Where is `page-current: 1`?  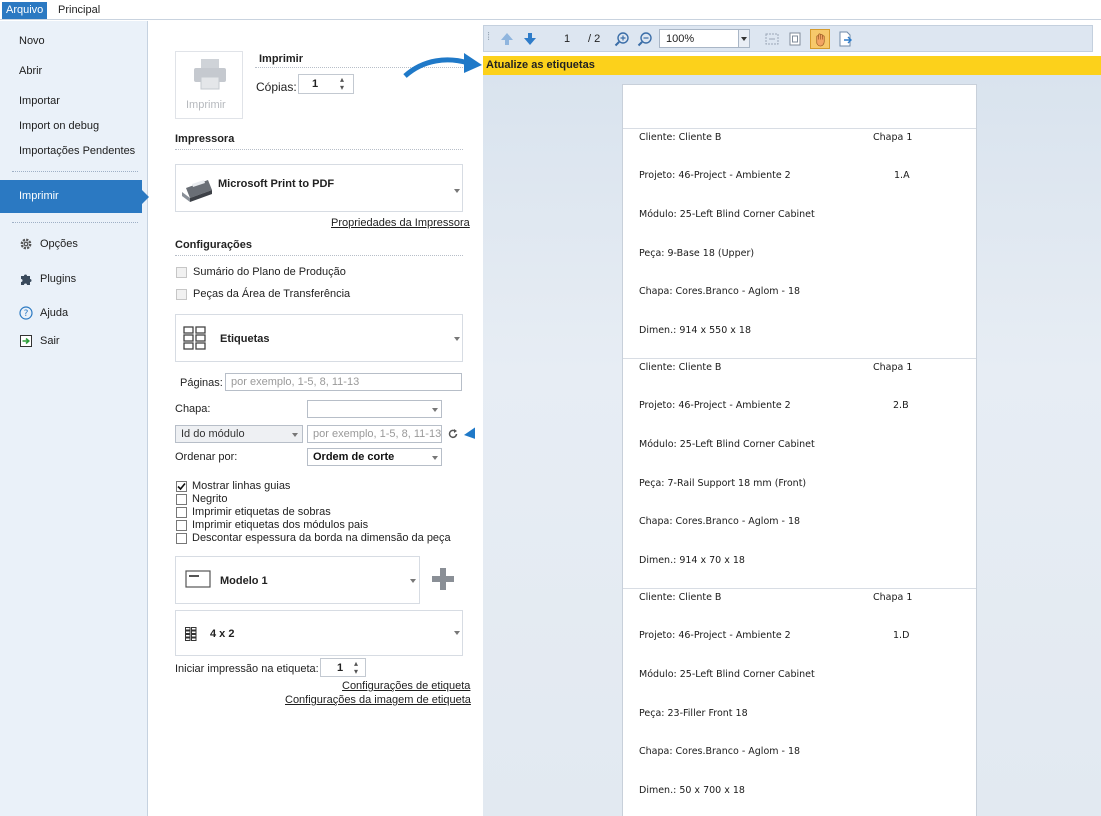
page-current: 1 is located at coordinates (567, 39).